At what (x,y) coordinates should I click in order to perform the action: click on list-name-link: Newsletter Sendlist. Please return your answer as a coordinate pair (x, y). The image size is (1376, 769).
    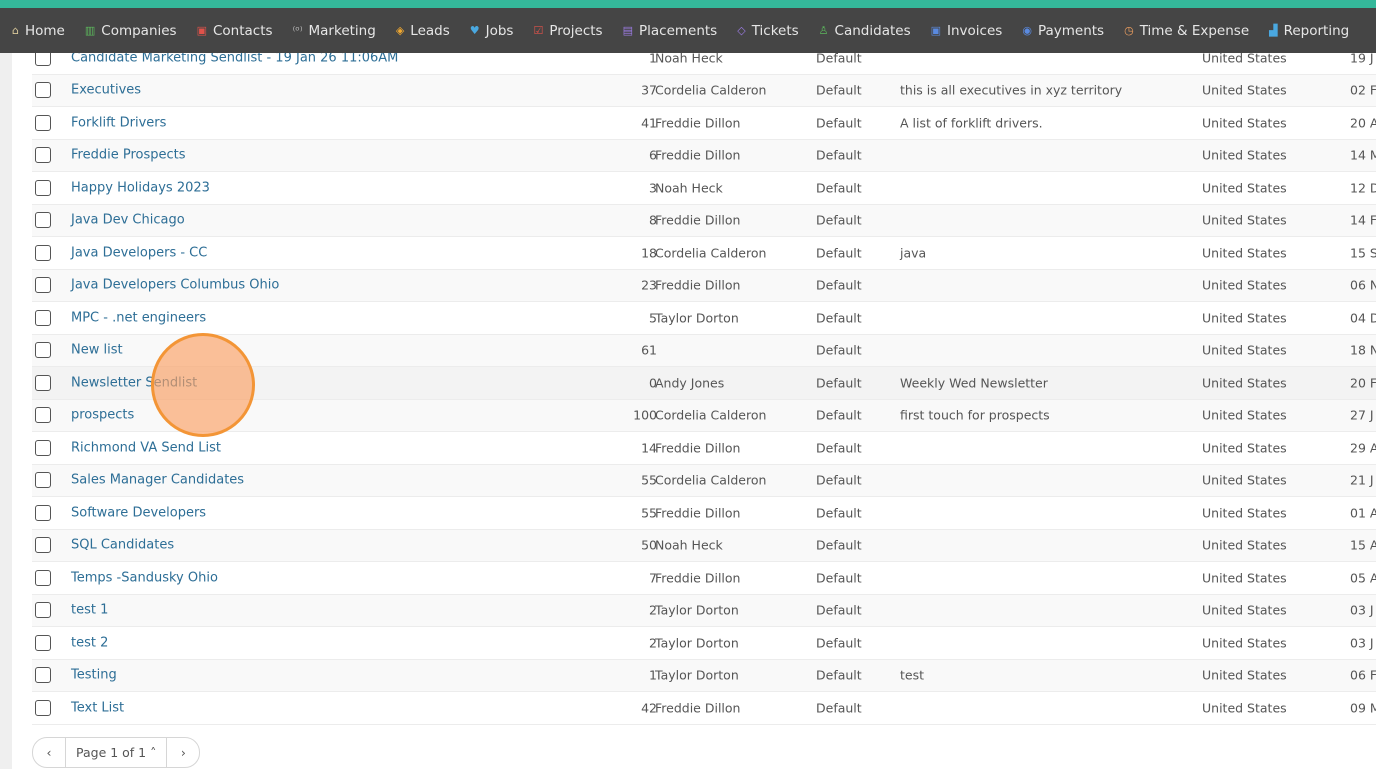
    Looking at the image, I should click on (134, 382).